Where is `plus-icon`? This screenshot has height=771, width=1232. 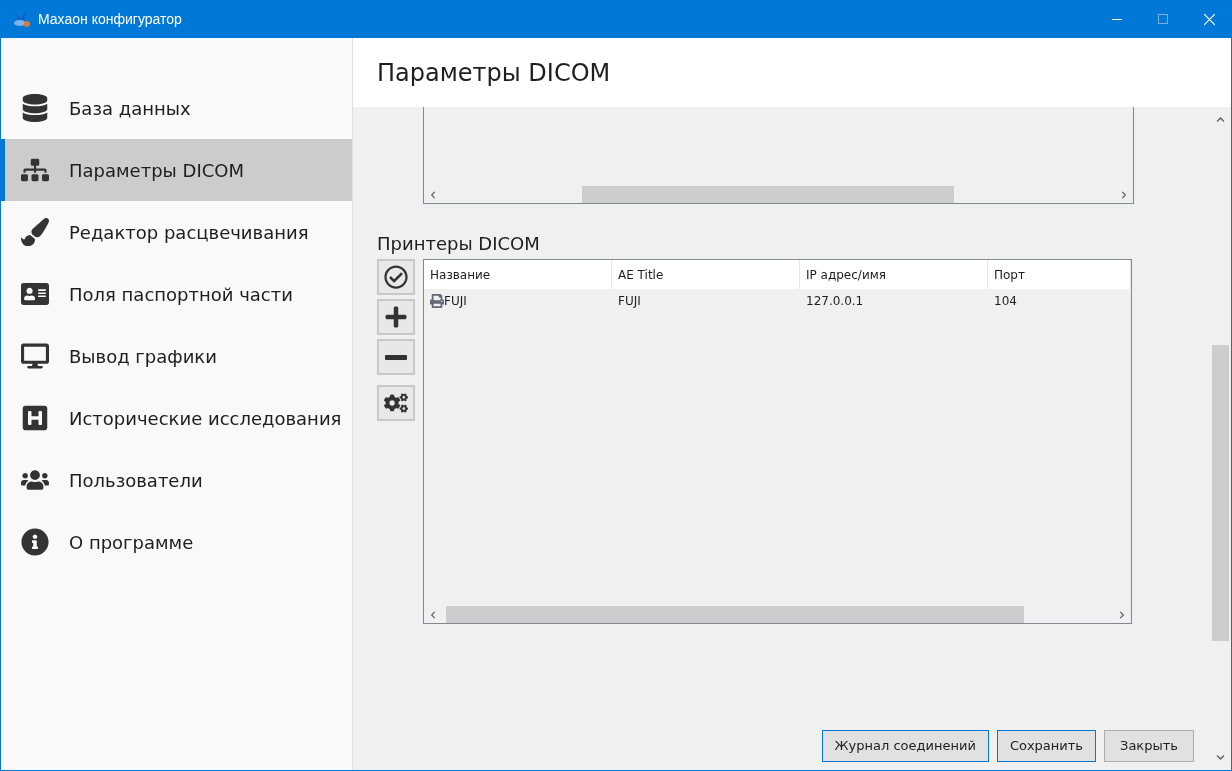 plus-icon is located at coordinates (396, 317).